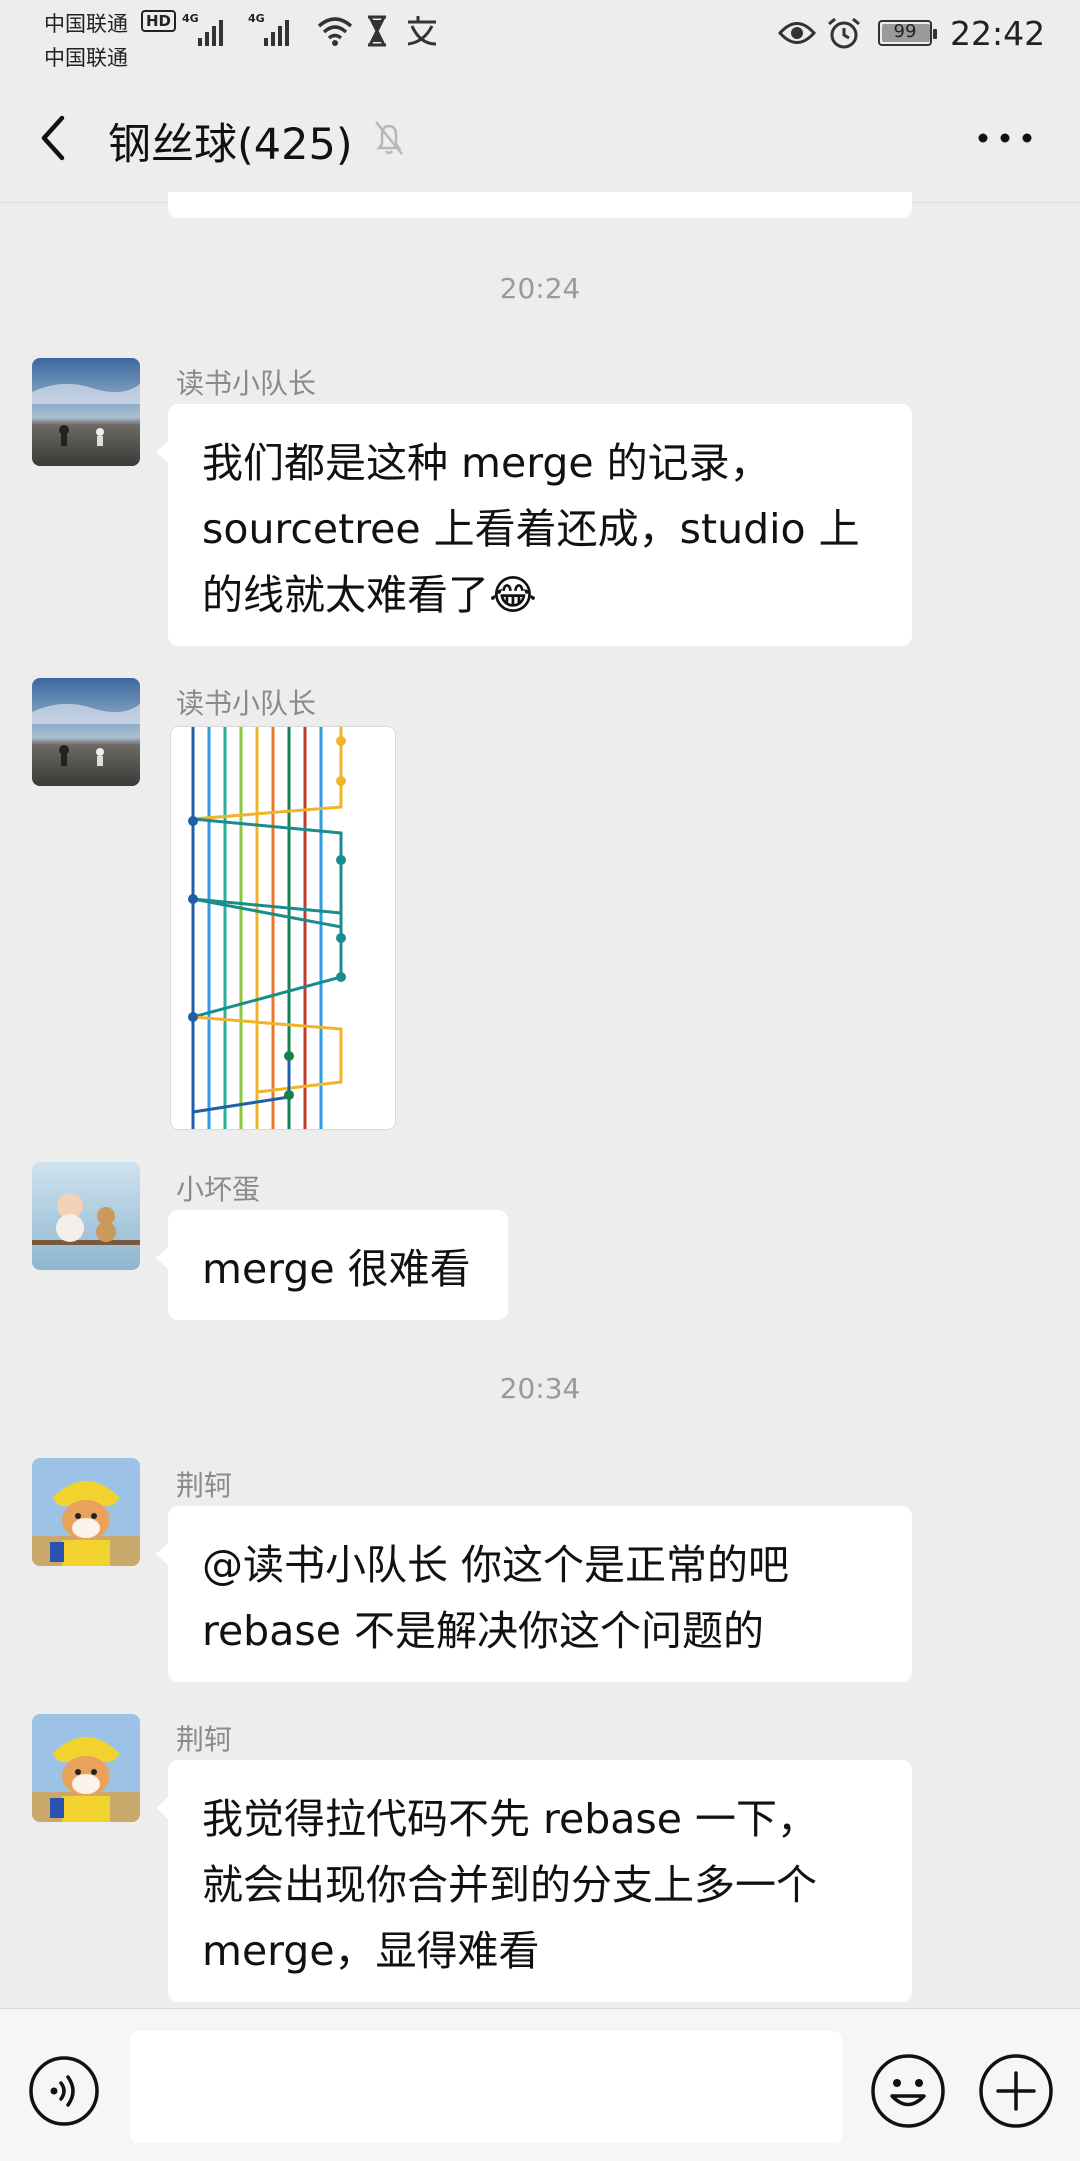  I want to click on hd-badge: HD, so click(159, 21).